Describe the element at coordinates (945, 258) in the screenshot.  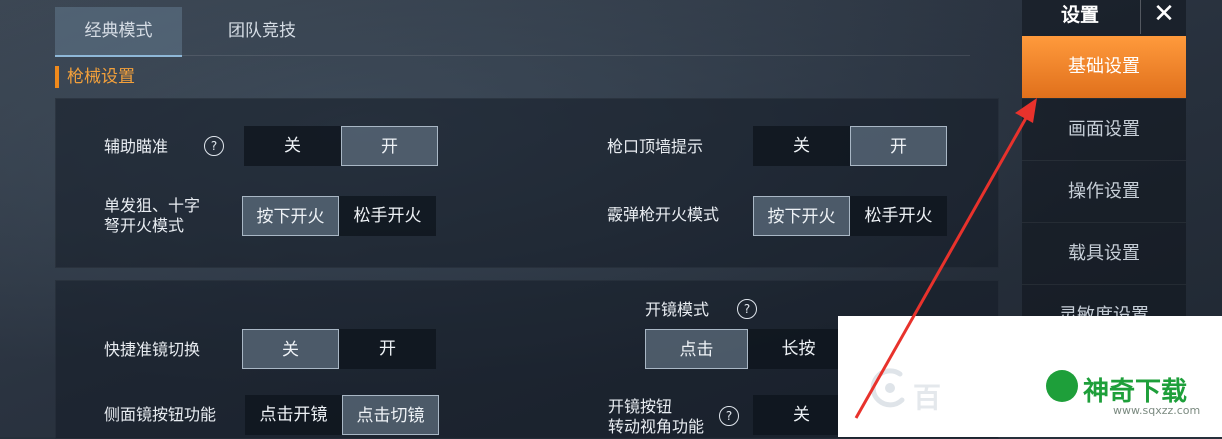
I see `annotation-arrow` at that location.